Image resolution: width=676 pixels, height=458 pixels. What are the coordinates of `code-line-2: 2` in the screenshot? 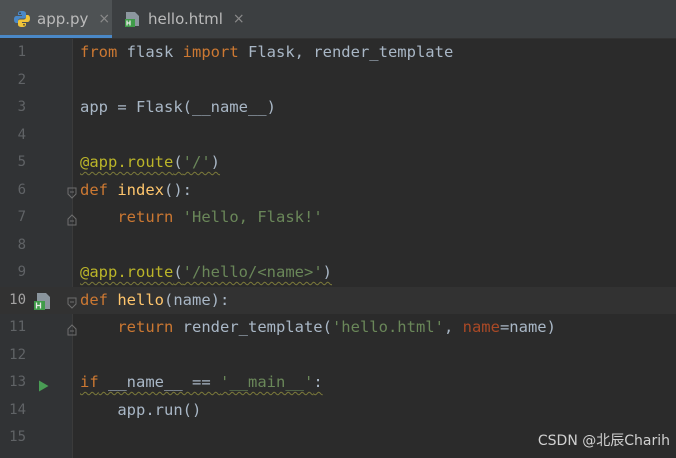 It's located at (338, 81).